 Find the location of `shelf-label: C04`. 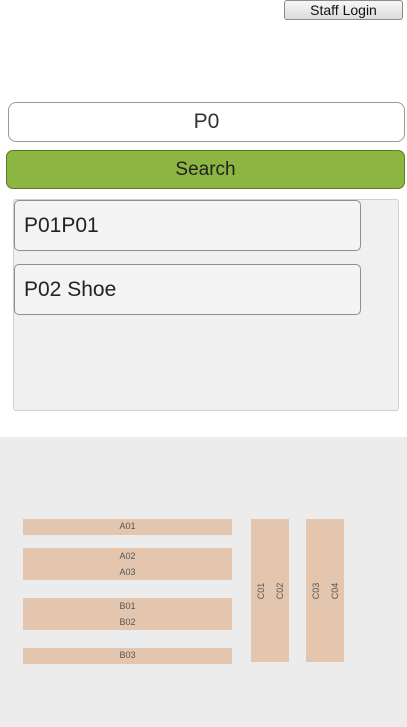

shelf-label: C04 is located at coordinates (335, 590).